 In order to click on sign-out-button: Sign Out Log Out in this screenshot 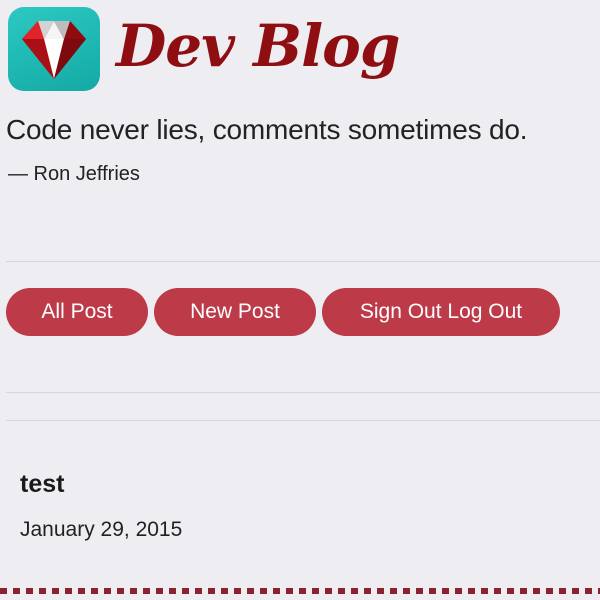, I will do `click(441, 312)`.